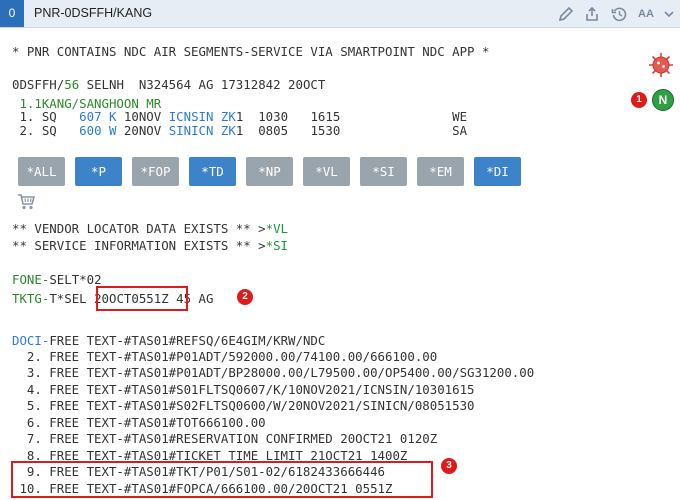 The height and width of the screenshot is (500, 680). I want to click on cmd-si-button: *SI, so click(383, 171).